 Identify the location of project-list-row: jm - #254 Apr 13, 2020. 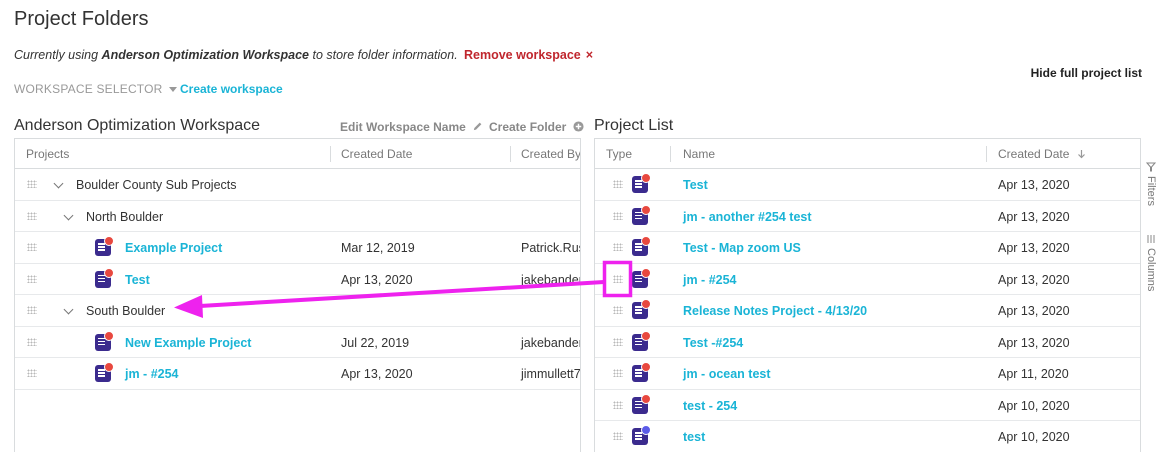
(877, 279).